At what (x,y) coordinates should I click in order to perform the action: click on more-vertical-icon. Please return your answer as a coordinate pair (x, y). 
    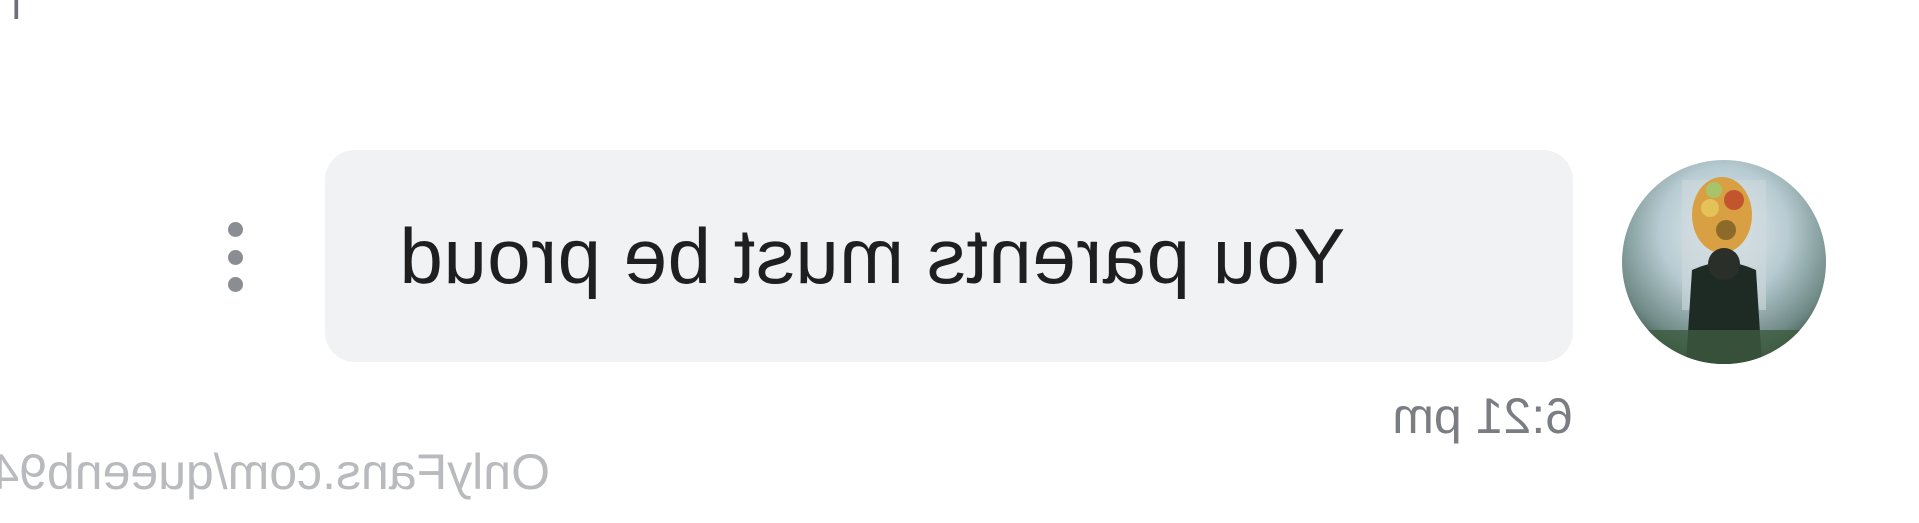
    Looking at the image, I should click on (236, 229).